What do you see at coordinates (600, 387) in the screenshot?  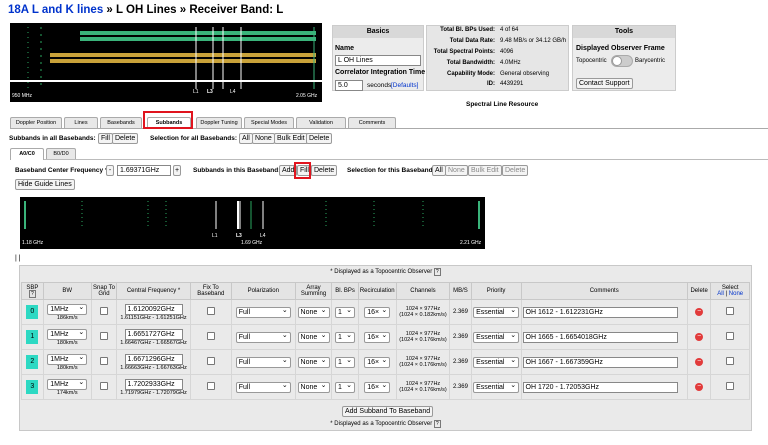 I see `comment-input: OH 1720 - 1.72053GHz` at bounding box center [600, 387].